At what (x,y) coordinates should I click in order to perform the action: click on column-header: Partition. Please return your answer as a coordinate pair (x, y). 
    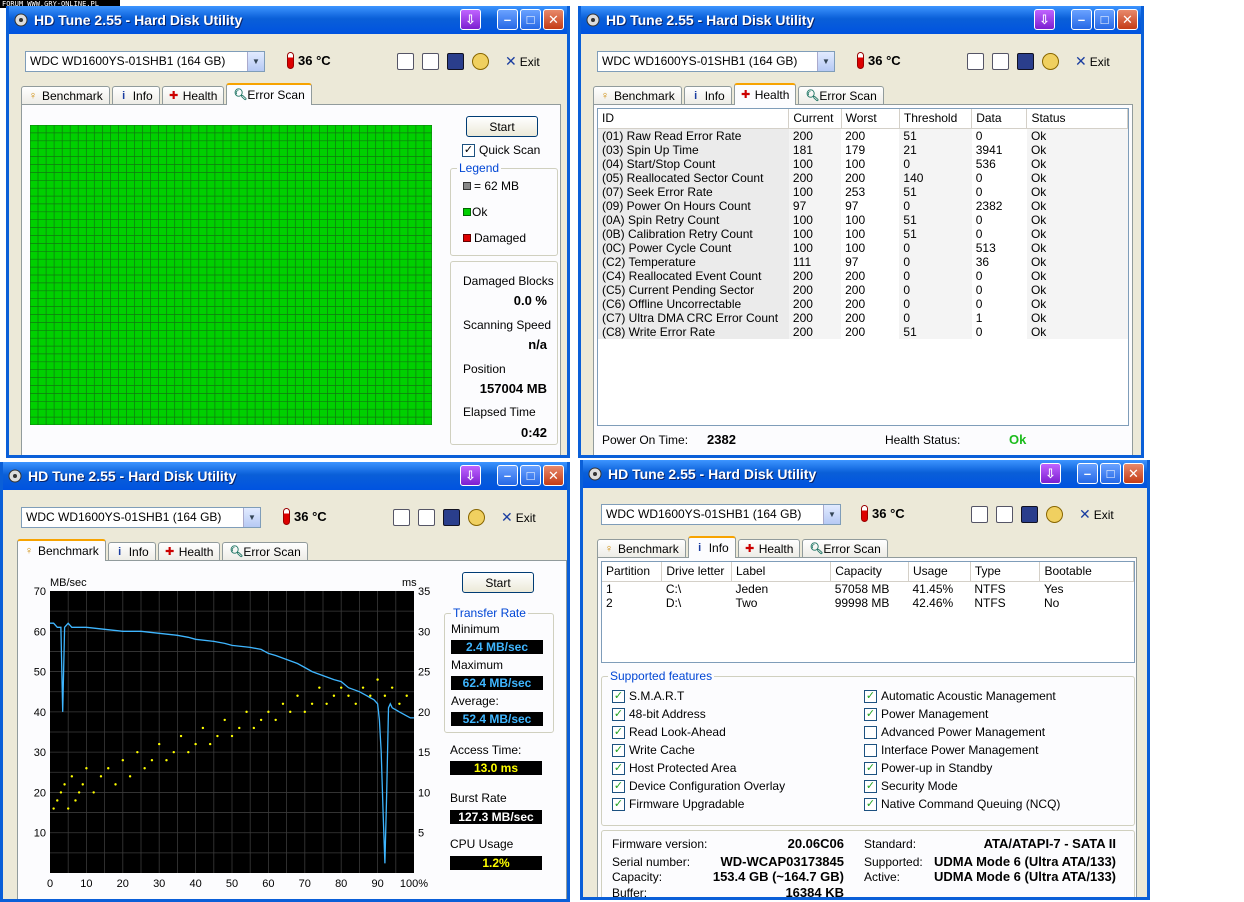
    Looking at the image, I should click on (632, 572).